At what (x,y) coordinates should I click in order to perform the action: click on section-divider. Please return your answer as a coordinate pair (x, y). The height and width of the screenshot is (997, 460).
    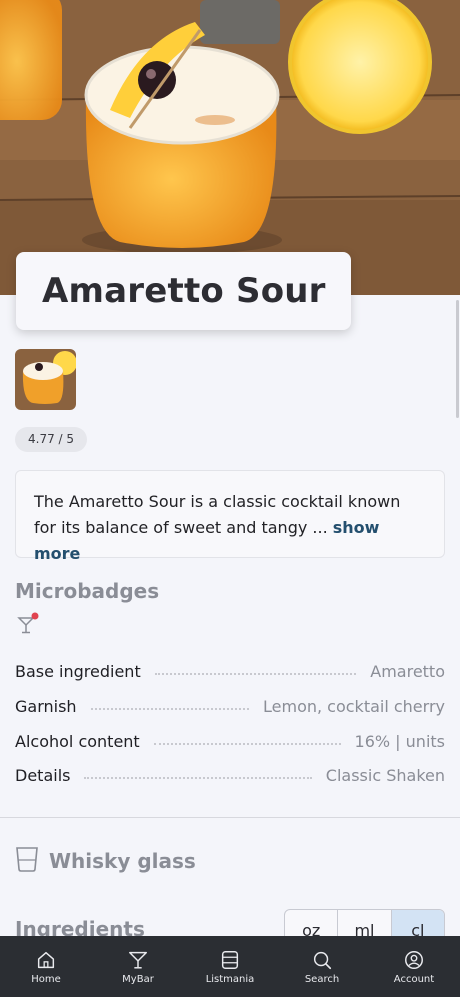
    Looking at the image, I should click on (230, 817).